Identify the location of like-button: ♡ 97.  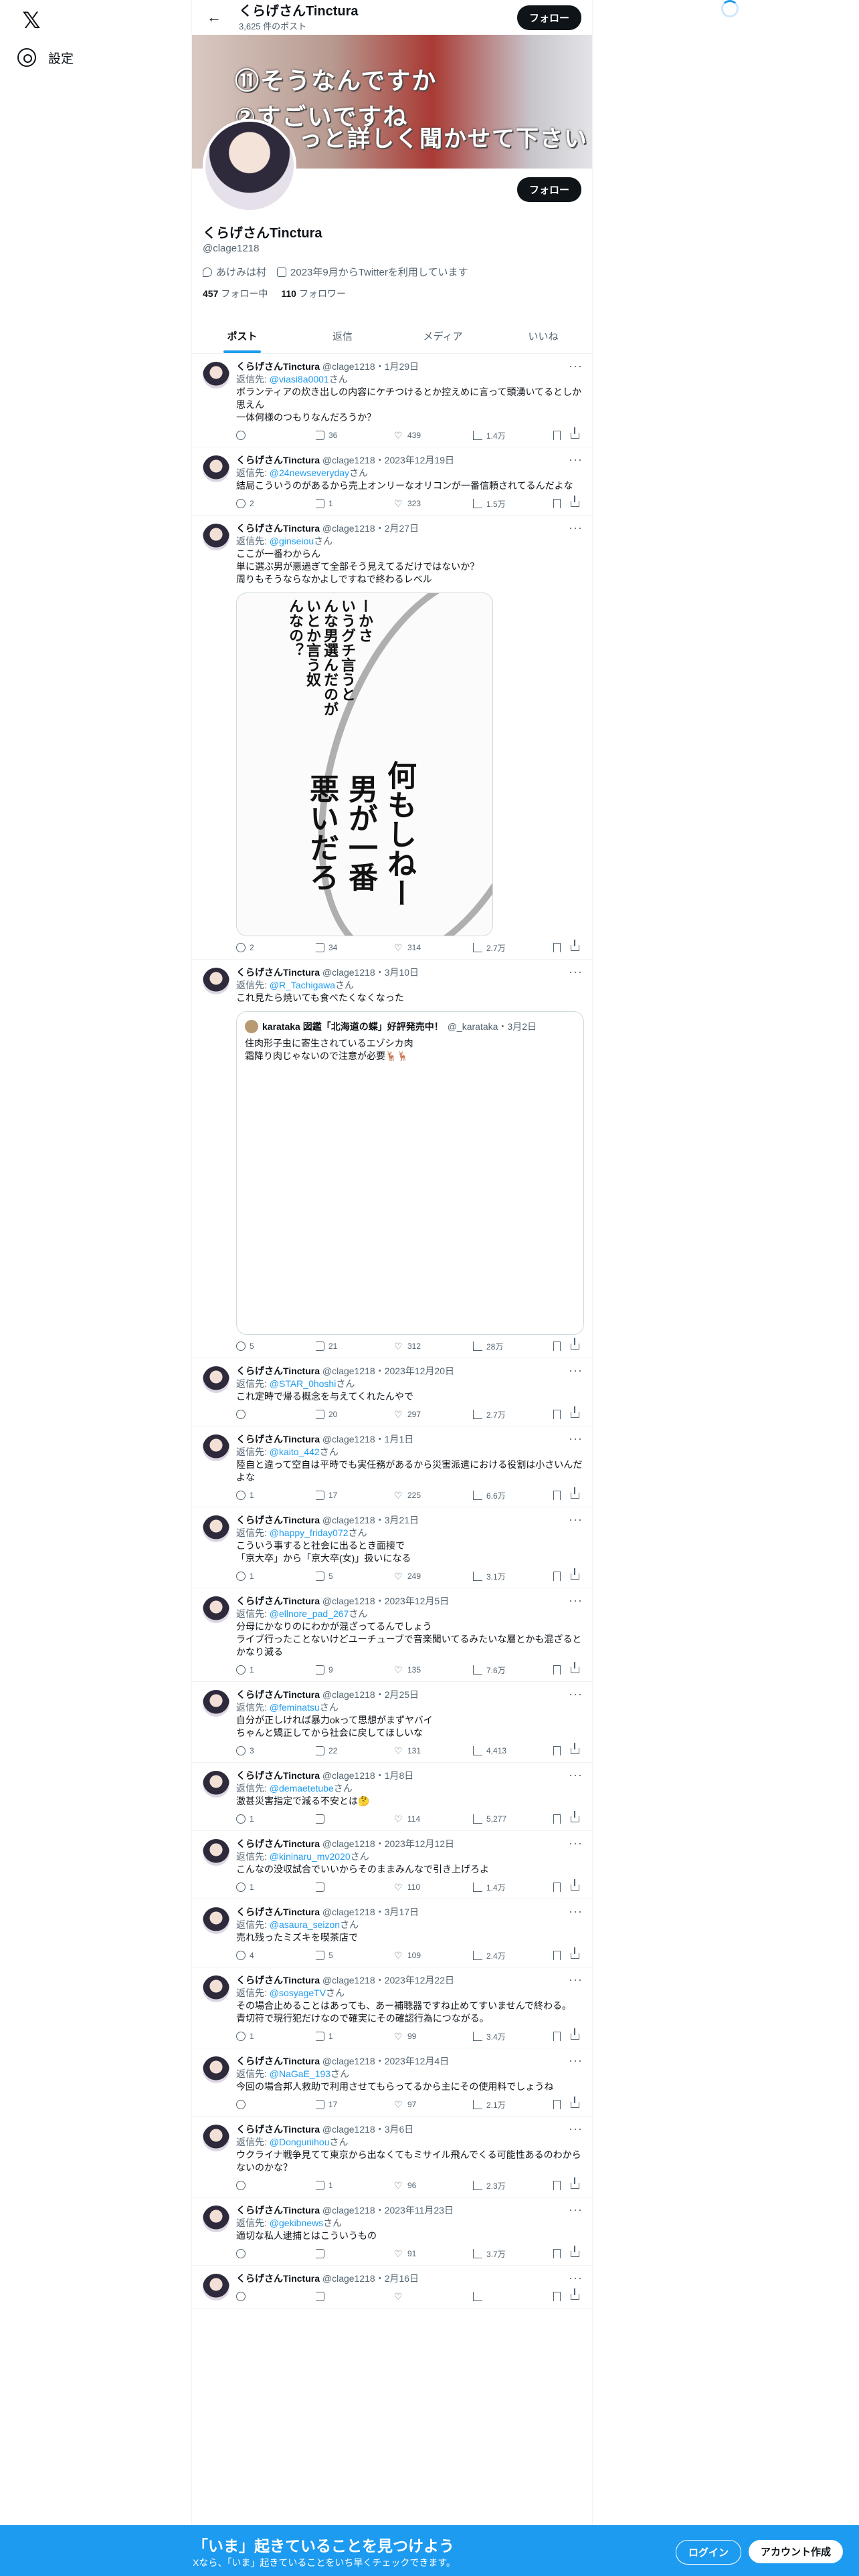
(433, 2104).